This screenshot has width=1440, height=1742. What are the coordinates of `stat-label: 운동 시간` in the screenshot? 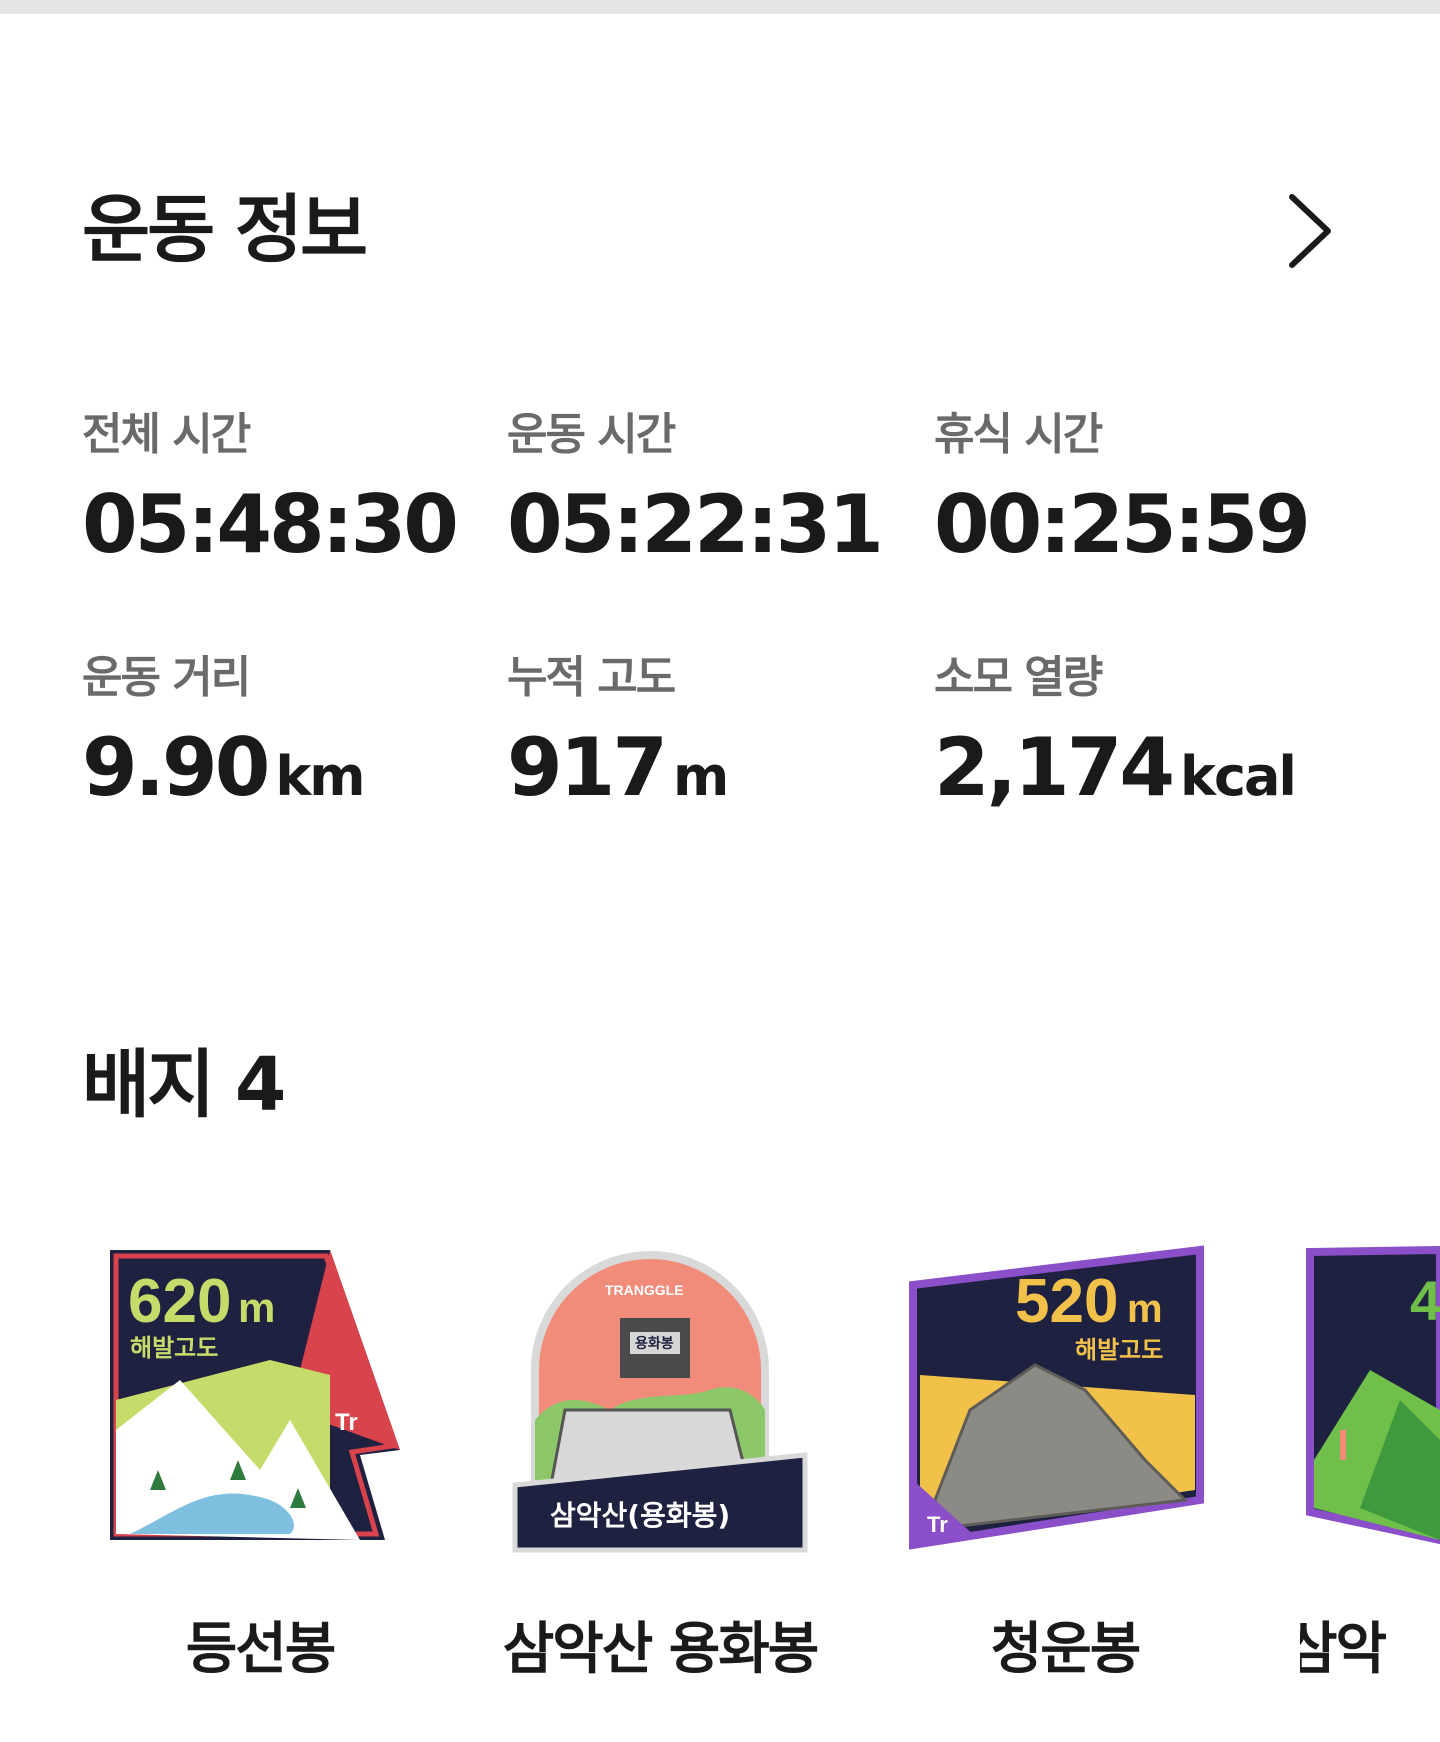 It's located at (591, 434).